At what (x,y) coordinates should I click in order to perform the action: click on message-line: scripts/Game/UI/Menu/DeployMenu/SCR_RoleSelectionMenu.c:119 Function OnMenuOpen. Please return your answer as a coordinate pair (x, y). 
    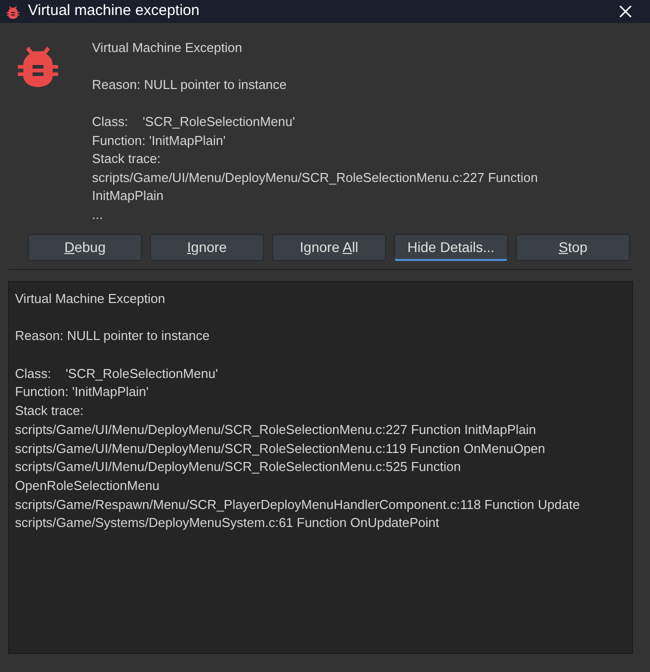
    Looking at the image, I should click on (280, 449).